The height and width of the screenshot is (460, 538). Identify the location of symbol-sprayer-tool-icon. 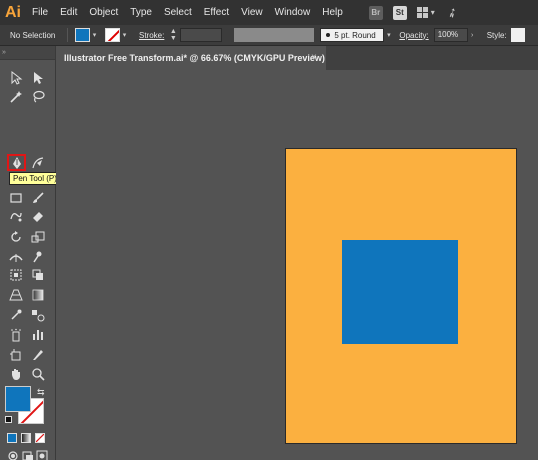
(16, 335).